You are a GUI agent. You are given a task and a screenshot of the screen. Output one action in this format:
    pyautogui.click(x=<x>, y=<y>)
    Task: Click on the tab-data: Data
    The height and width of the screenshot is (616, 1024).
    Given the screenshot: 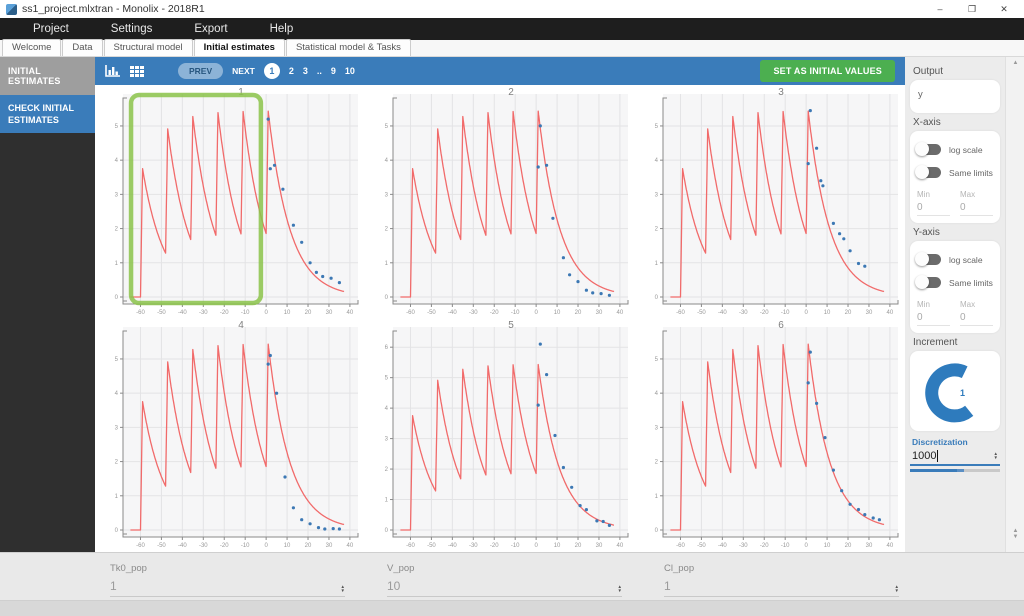 What is the action you would take?
    pyautogui.click(x=82, y=47)
    